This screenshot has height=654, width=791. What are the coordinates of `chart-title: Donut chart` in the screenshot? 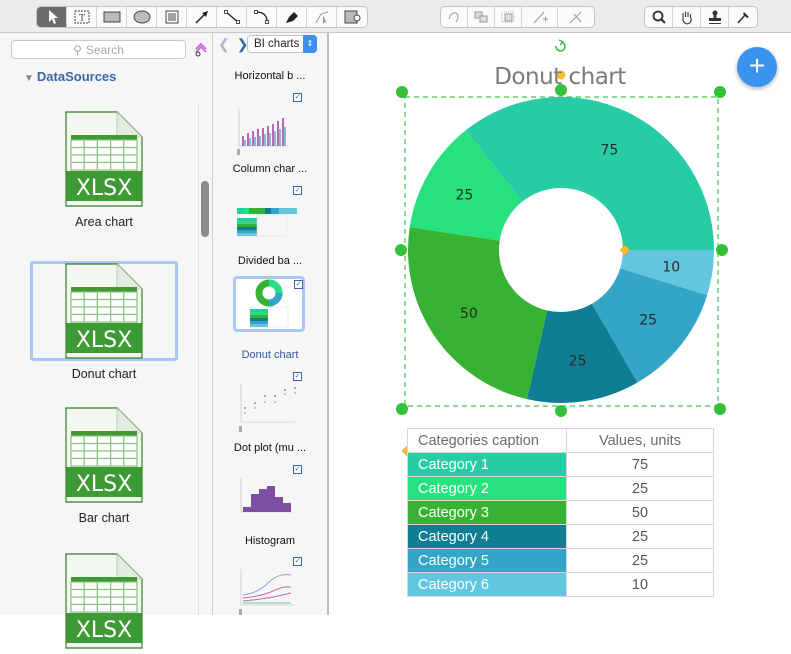 It's located at (560, 77).